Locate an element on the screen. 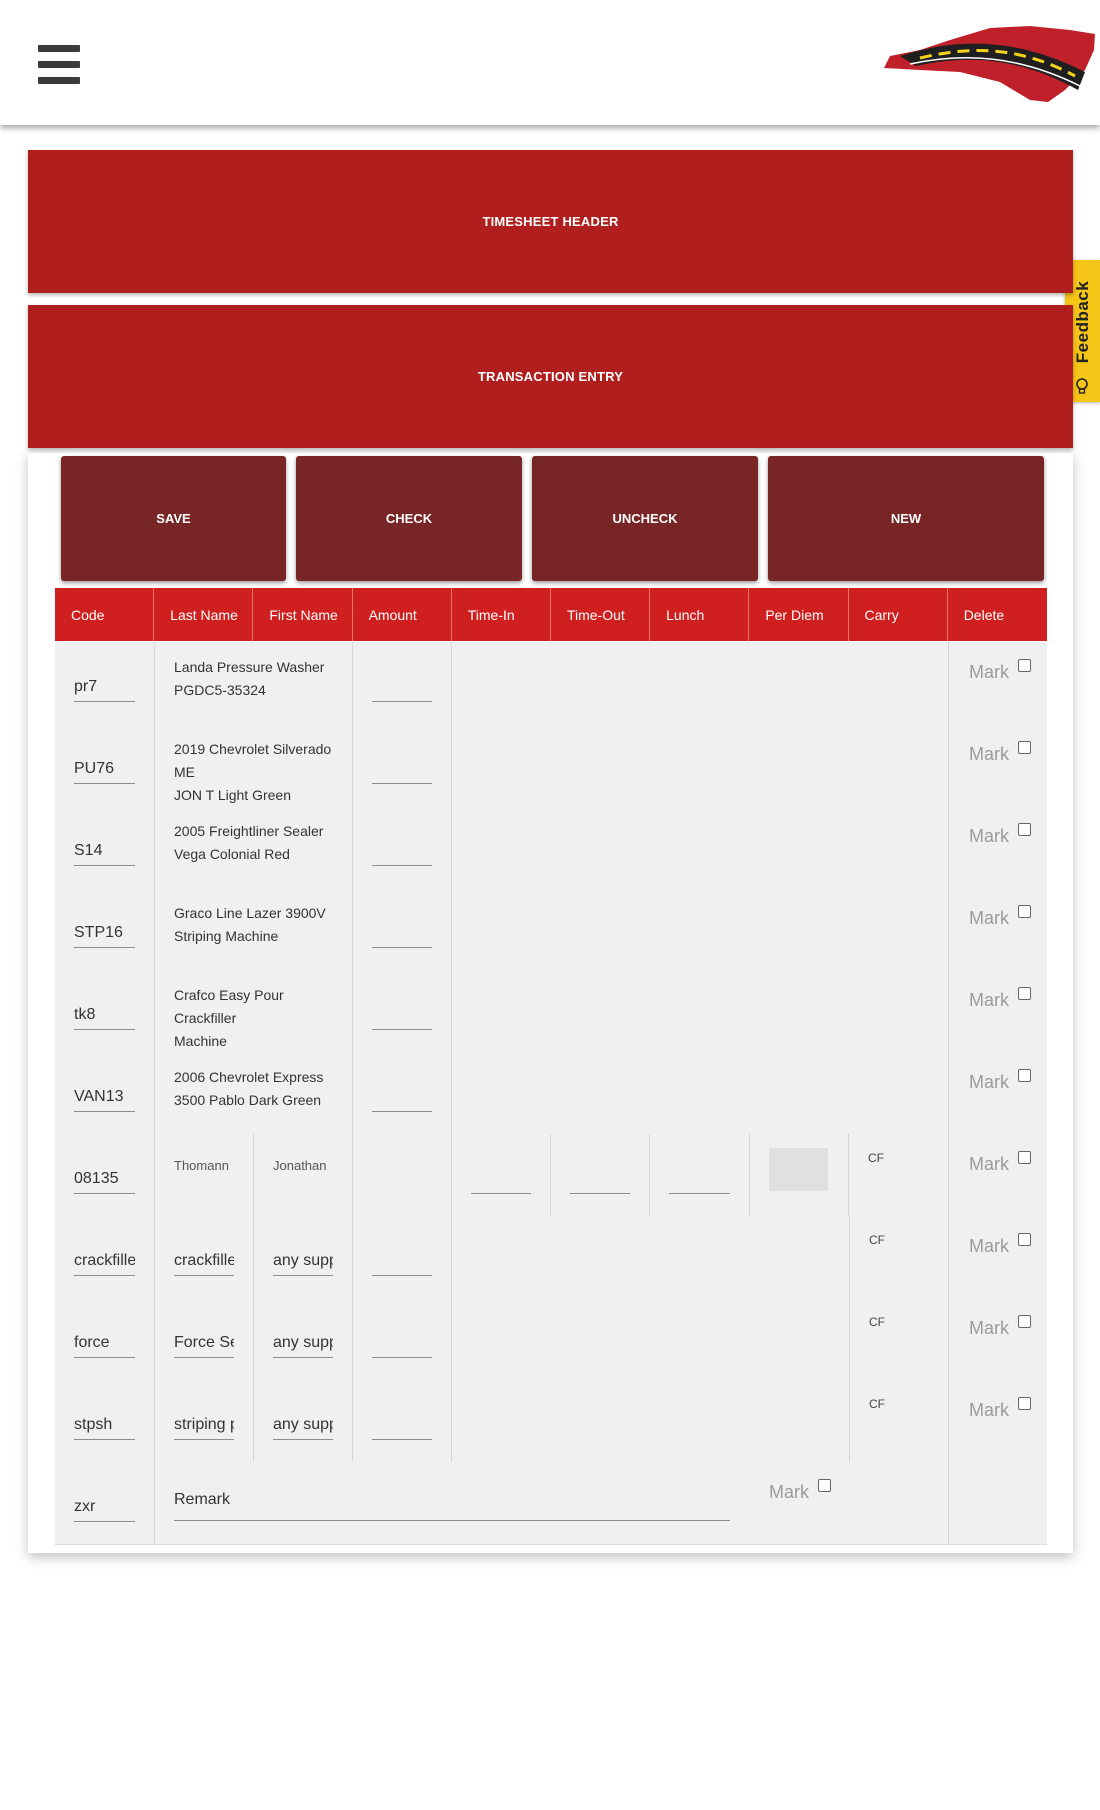 The image size is (1100, 1810). col-last-name: Last Name is located at coordinates (204, 614).